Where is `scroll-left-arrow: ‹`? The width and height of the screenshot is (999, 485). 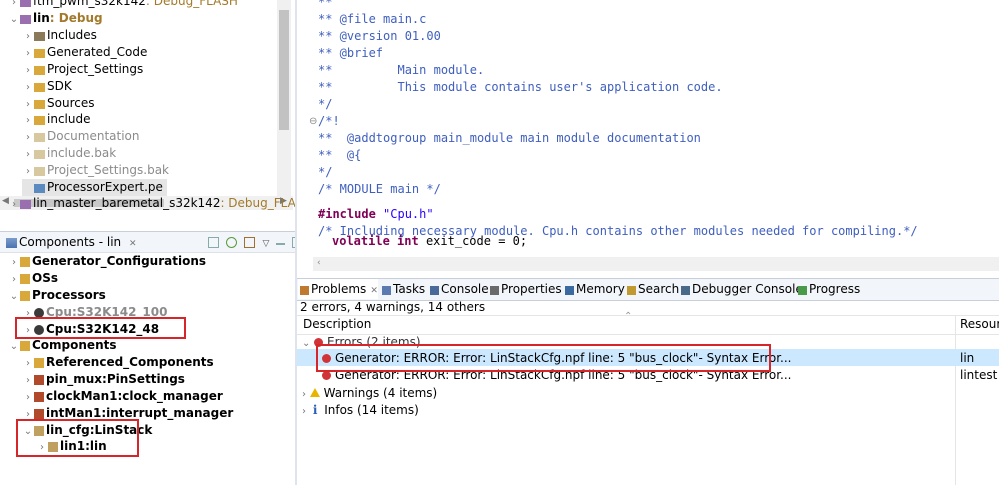 scroll-left-arrow: ‹ is located at coordinates (319, 263).